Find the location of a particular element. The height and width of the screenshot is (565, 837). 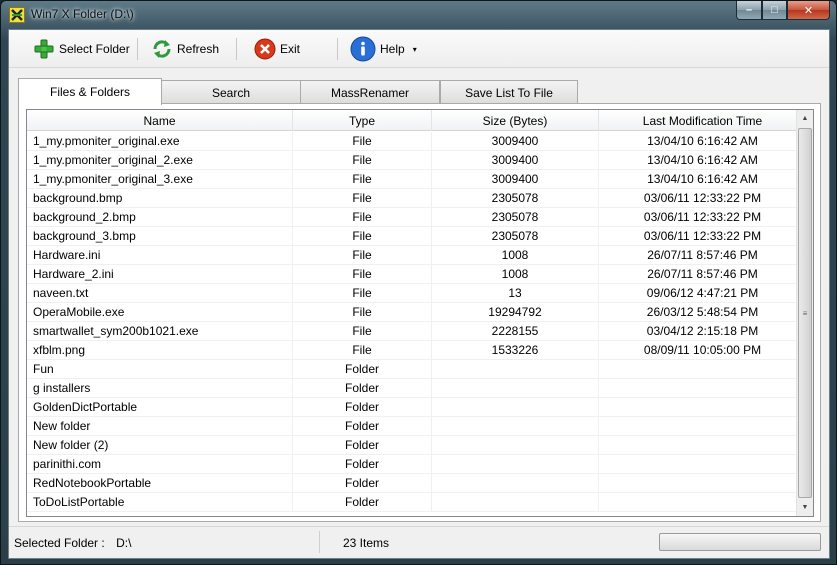

cell-name: OperaMobile.exe is located at coordinates (160, 312).